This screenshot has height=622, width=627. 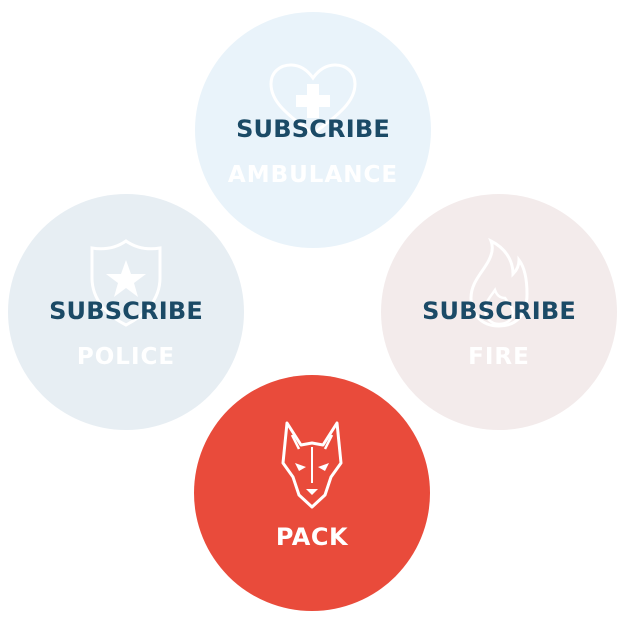 I want to click on wolf-icon, so click(x=312, y=465).